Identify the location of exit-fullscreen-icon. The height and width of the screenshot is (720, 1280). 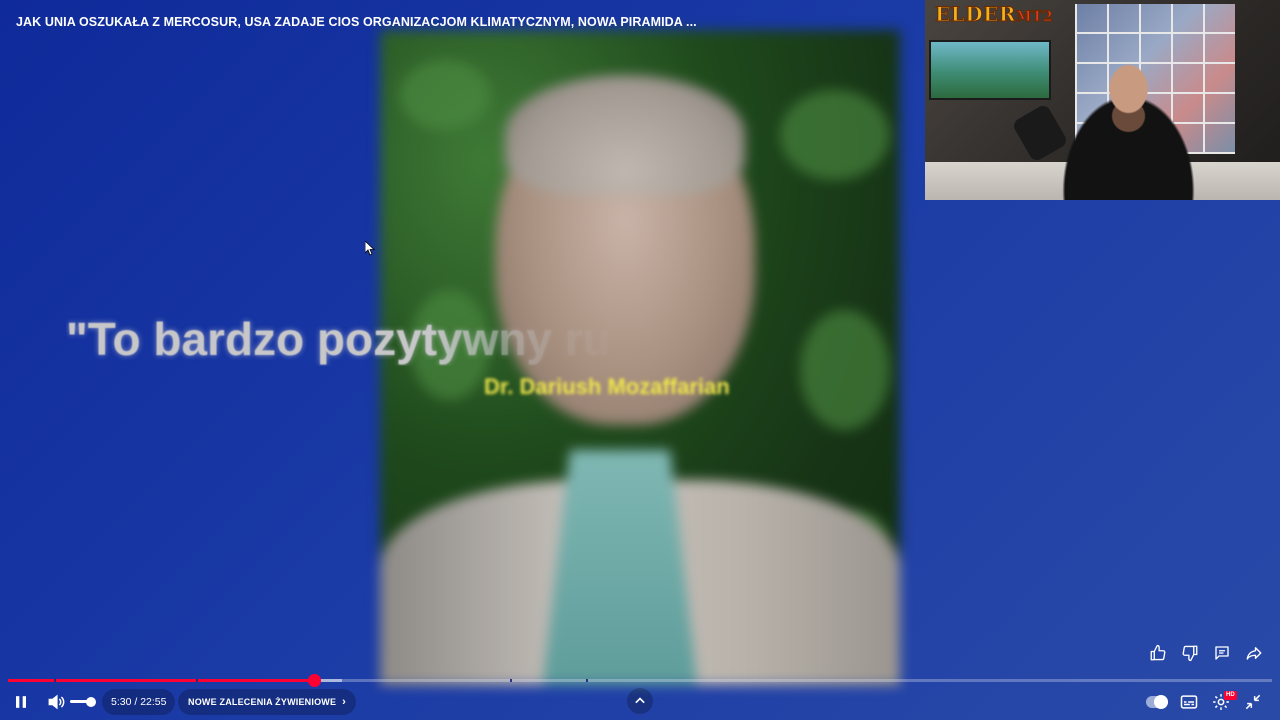
(1253, 702).